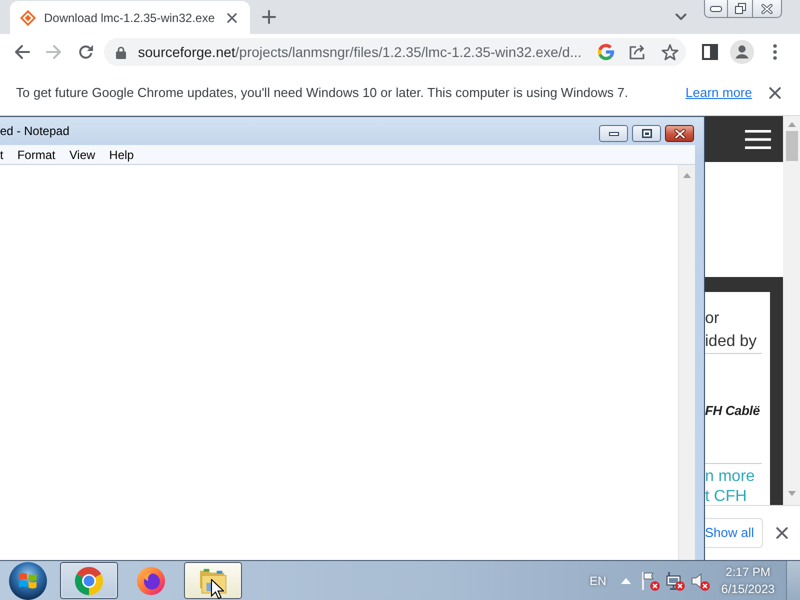  Describe the element at coordinates (719, 92) in the screenshot. I see `learn-more-link: Learn more` at that location.